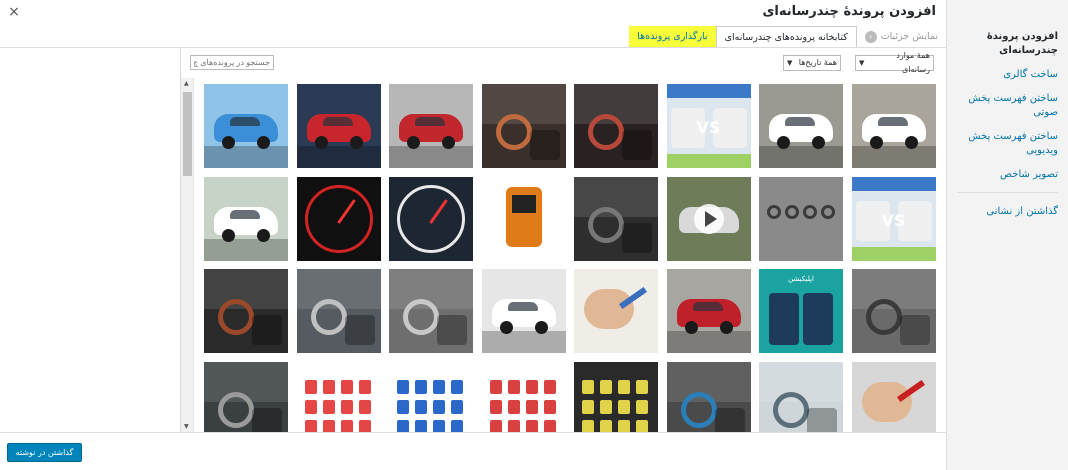 This screenshot has height=470, width=1068. I want to click on attachment-thumbnail: اپلیکیشن, so click(801, 311).